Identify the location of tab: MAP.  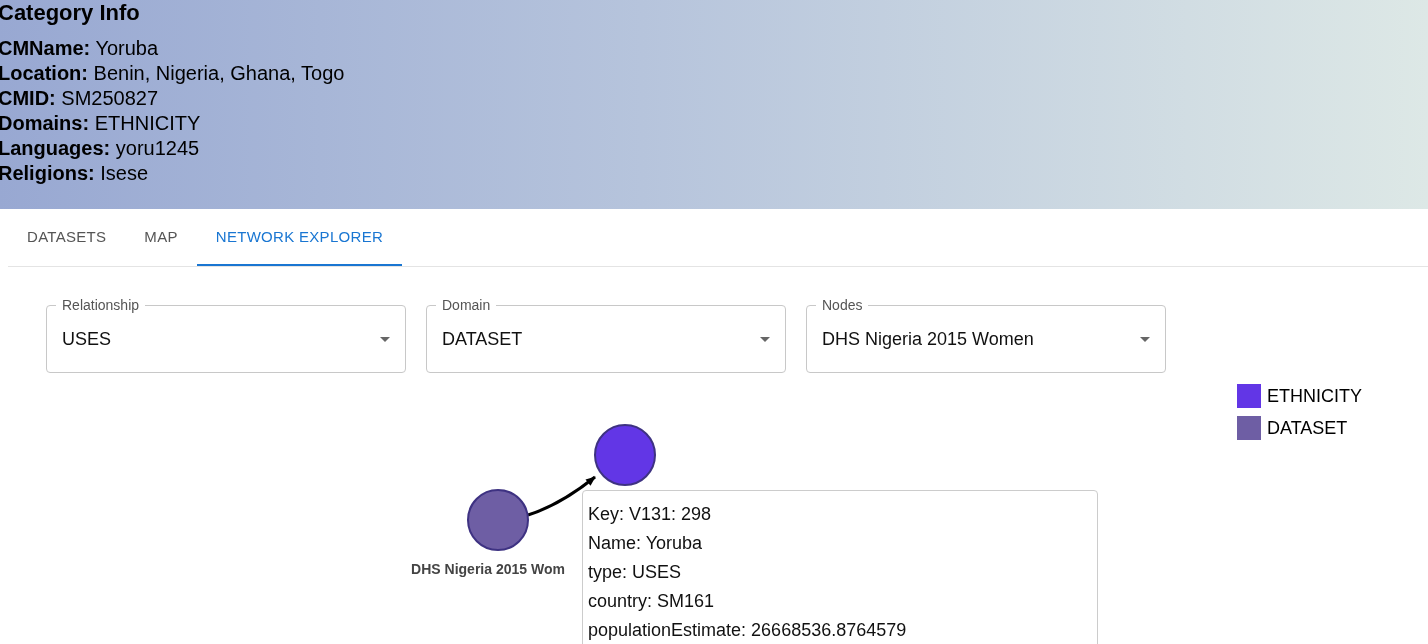
(161, 237).